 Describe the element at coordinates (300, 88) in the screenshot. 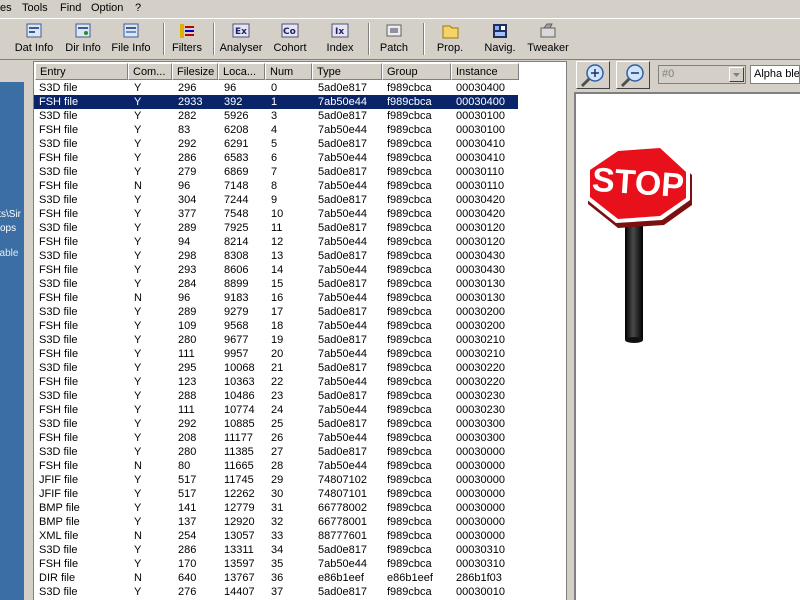

I see `table-row: S3D file Y 296 96 0 5ad0e817 f989cbca 00030400` at that location.